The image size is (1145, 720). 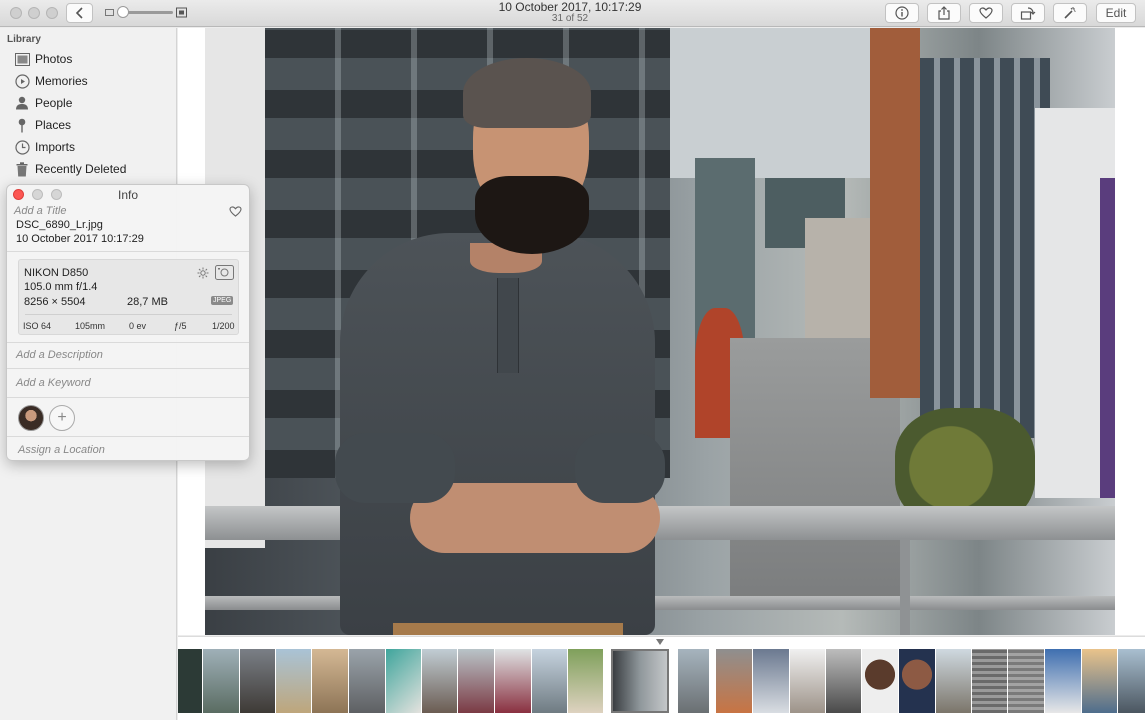 I want to click on share-button, so click(x=944, y=13).